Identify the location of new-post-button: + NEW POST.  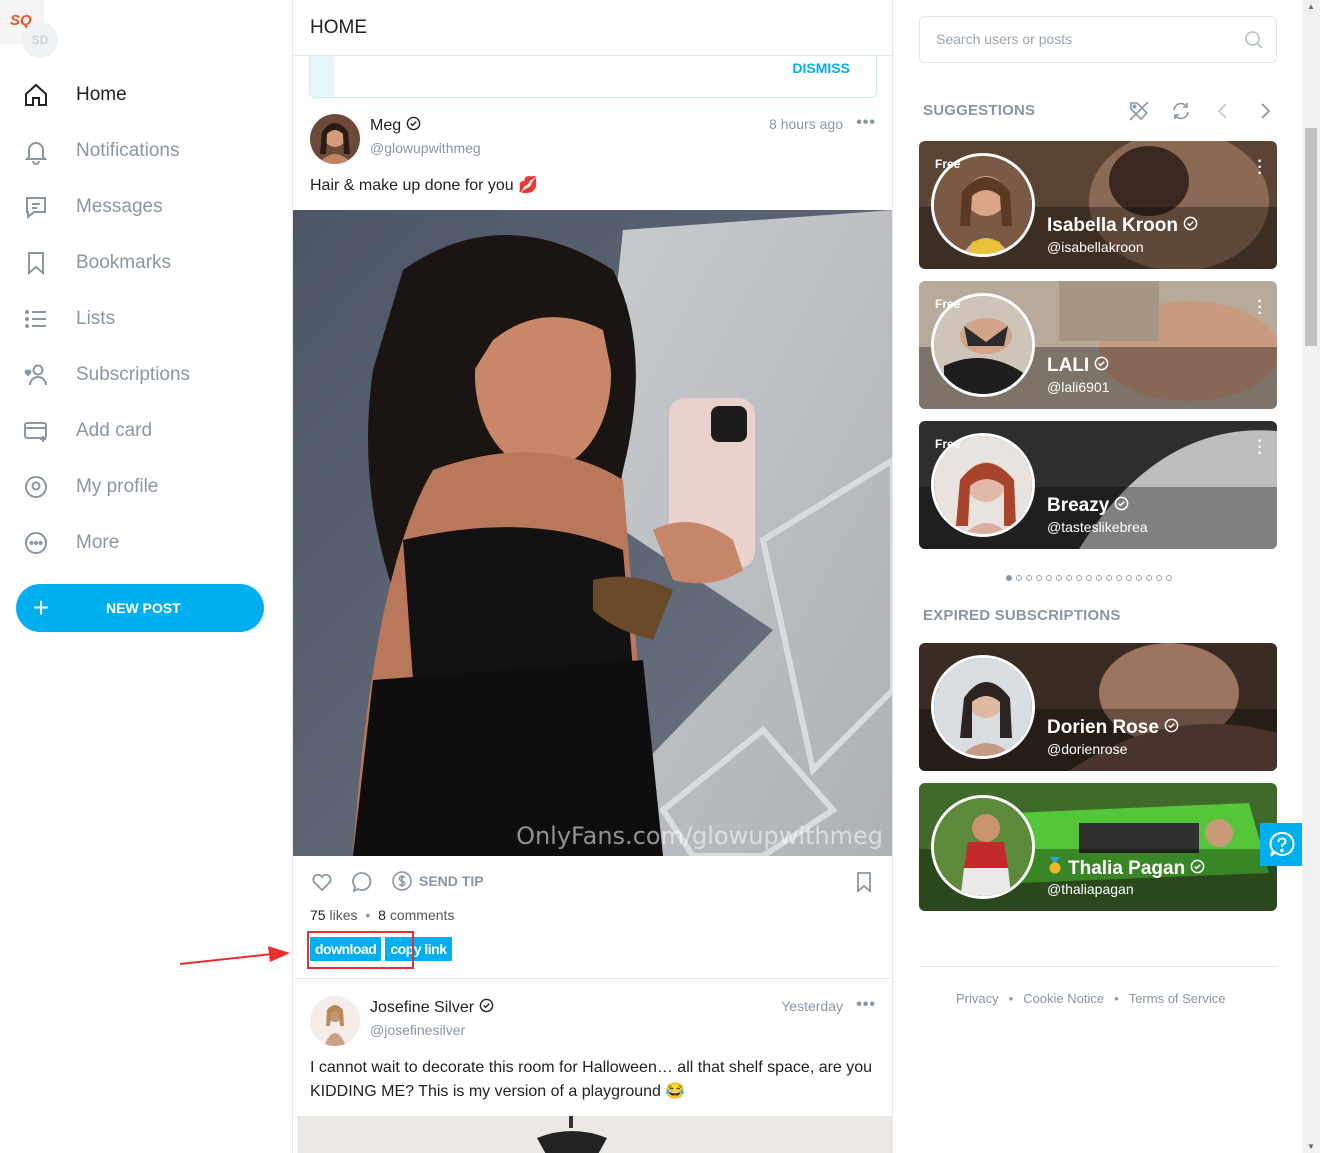
(140, 608).